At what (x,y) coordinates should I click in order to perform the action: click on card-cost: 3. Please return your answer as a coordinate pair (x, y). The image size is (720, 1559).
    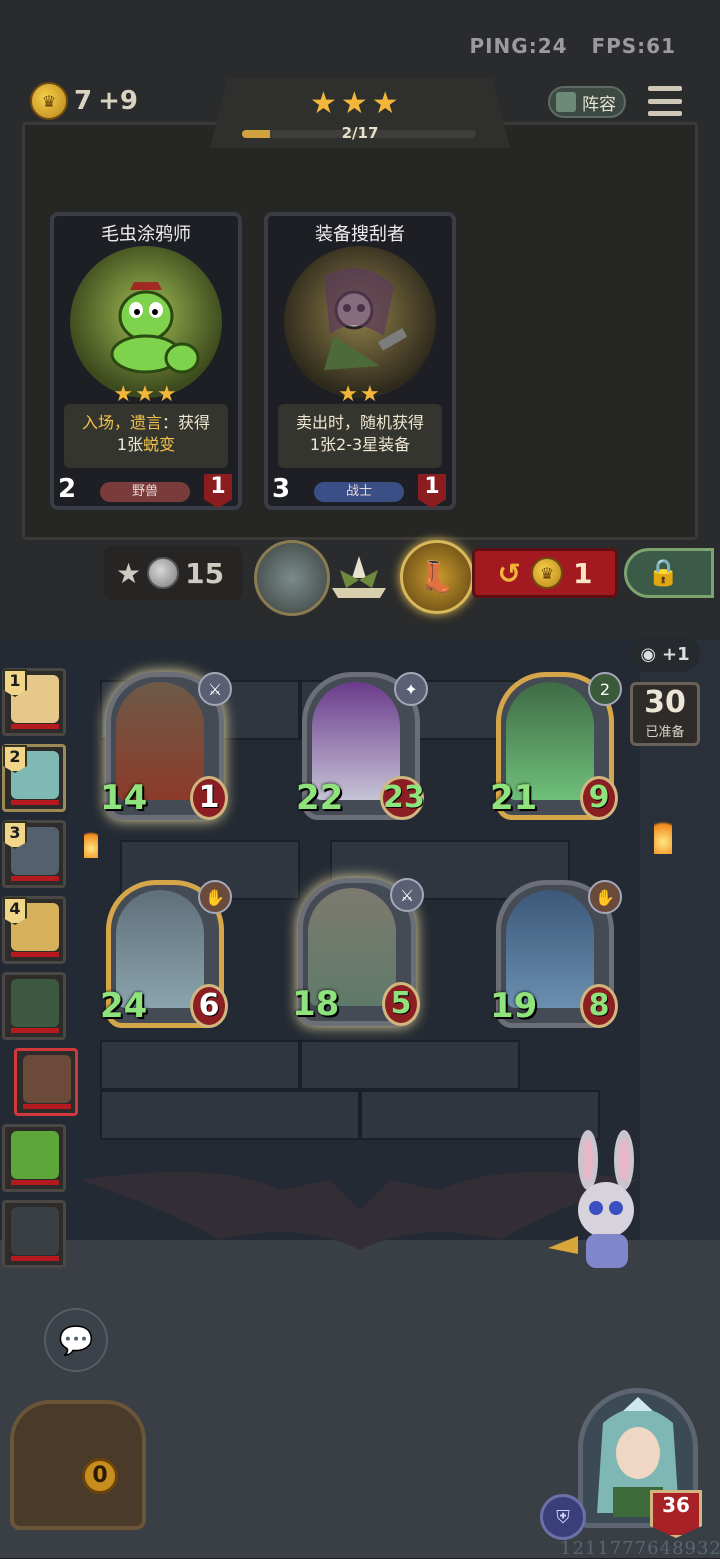
    Looking at the image, I should click on (281, 489).